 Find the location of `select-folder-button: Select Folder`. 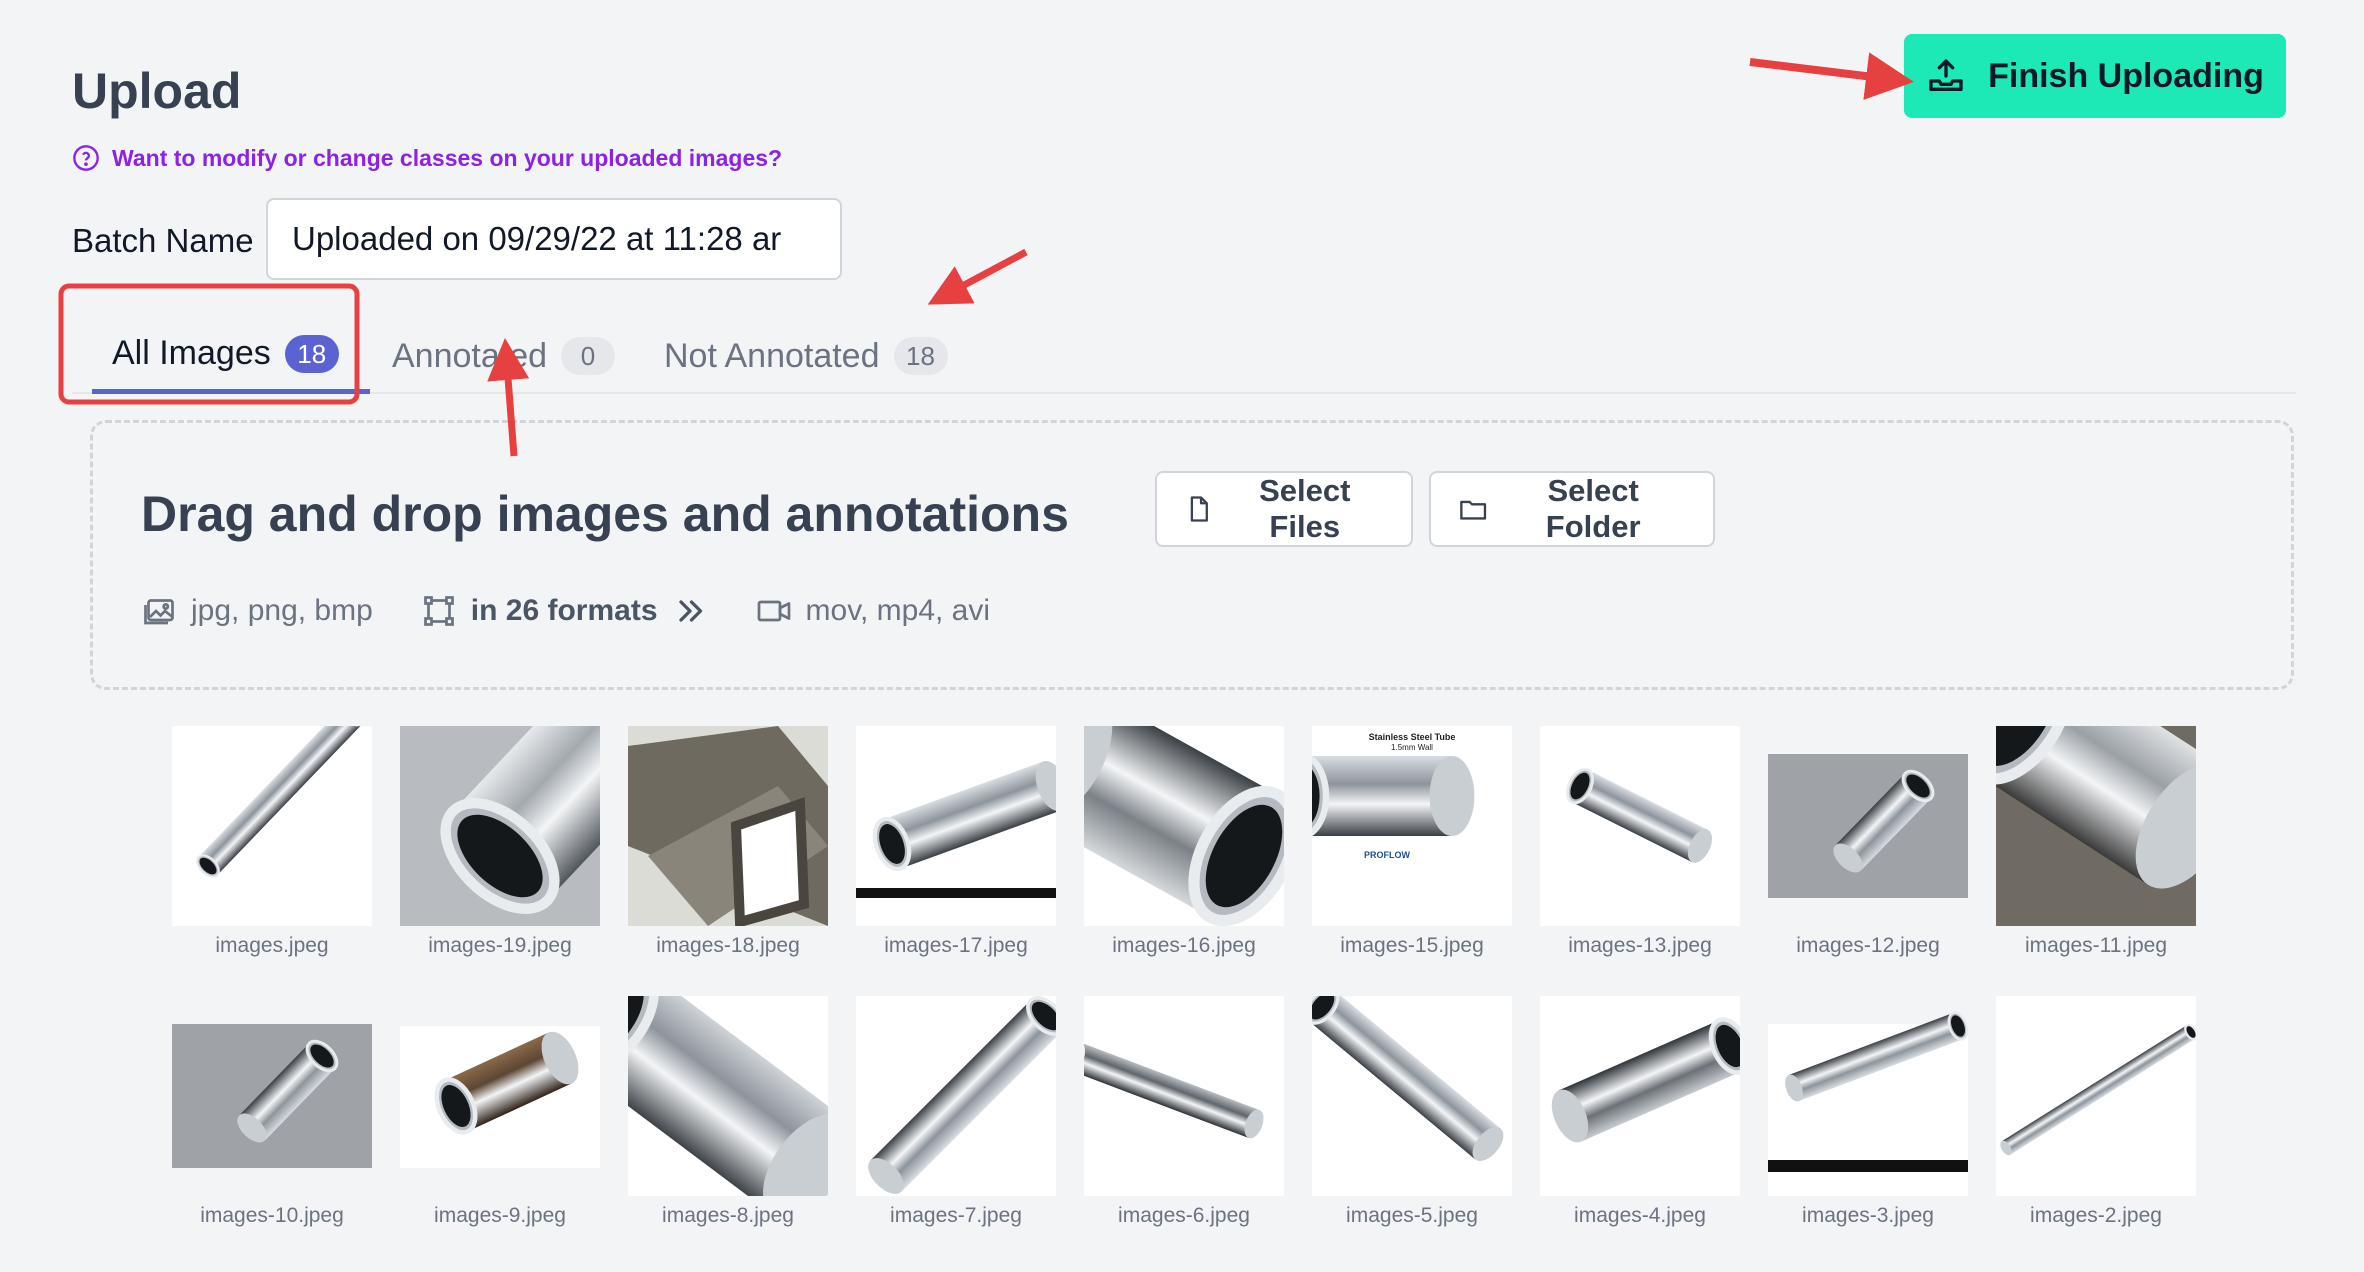

select-folder-button: Select Folder is located at coordinates (1572, 509).